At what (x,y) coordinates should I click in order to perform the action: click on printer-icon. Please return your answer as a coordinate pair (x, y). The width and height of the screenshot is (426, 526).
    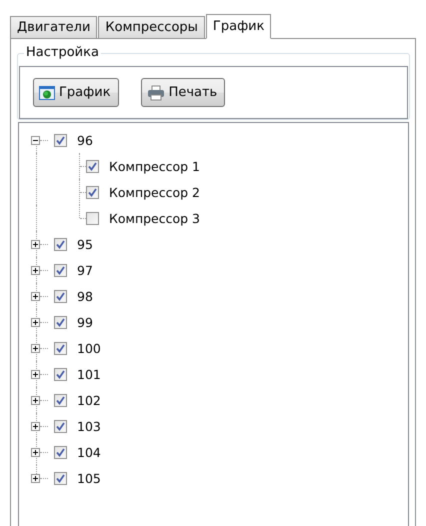
    Looking at the image, I should click on (155, 92).